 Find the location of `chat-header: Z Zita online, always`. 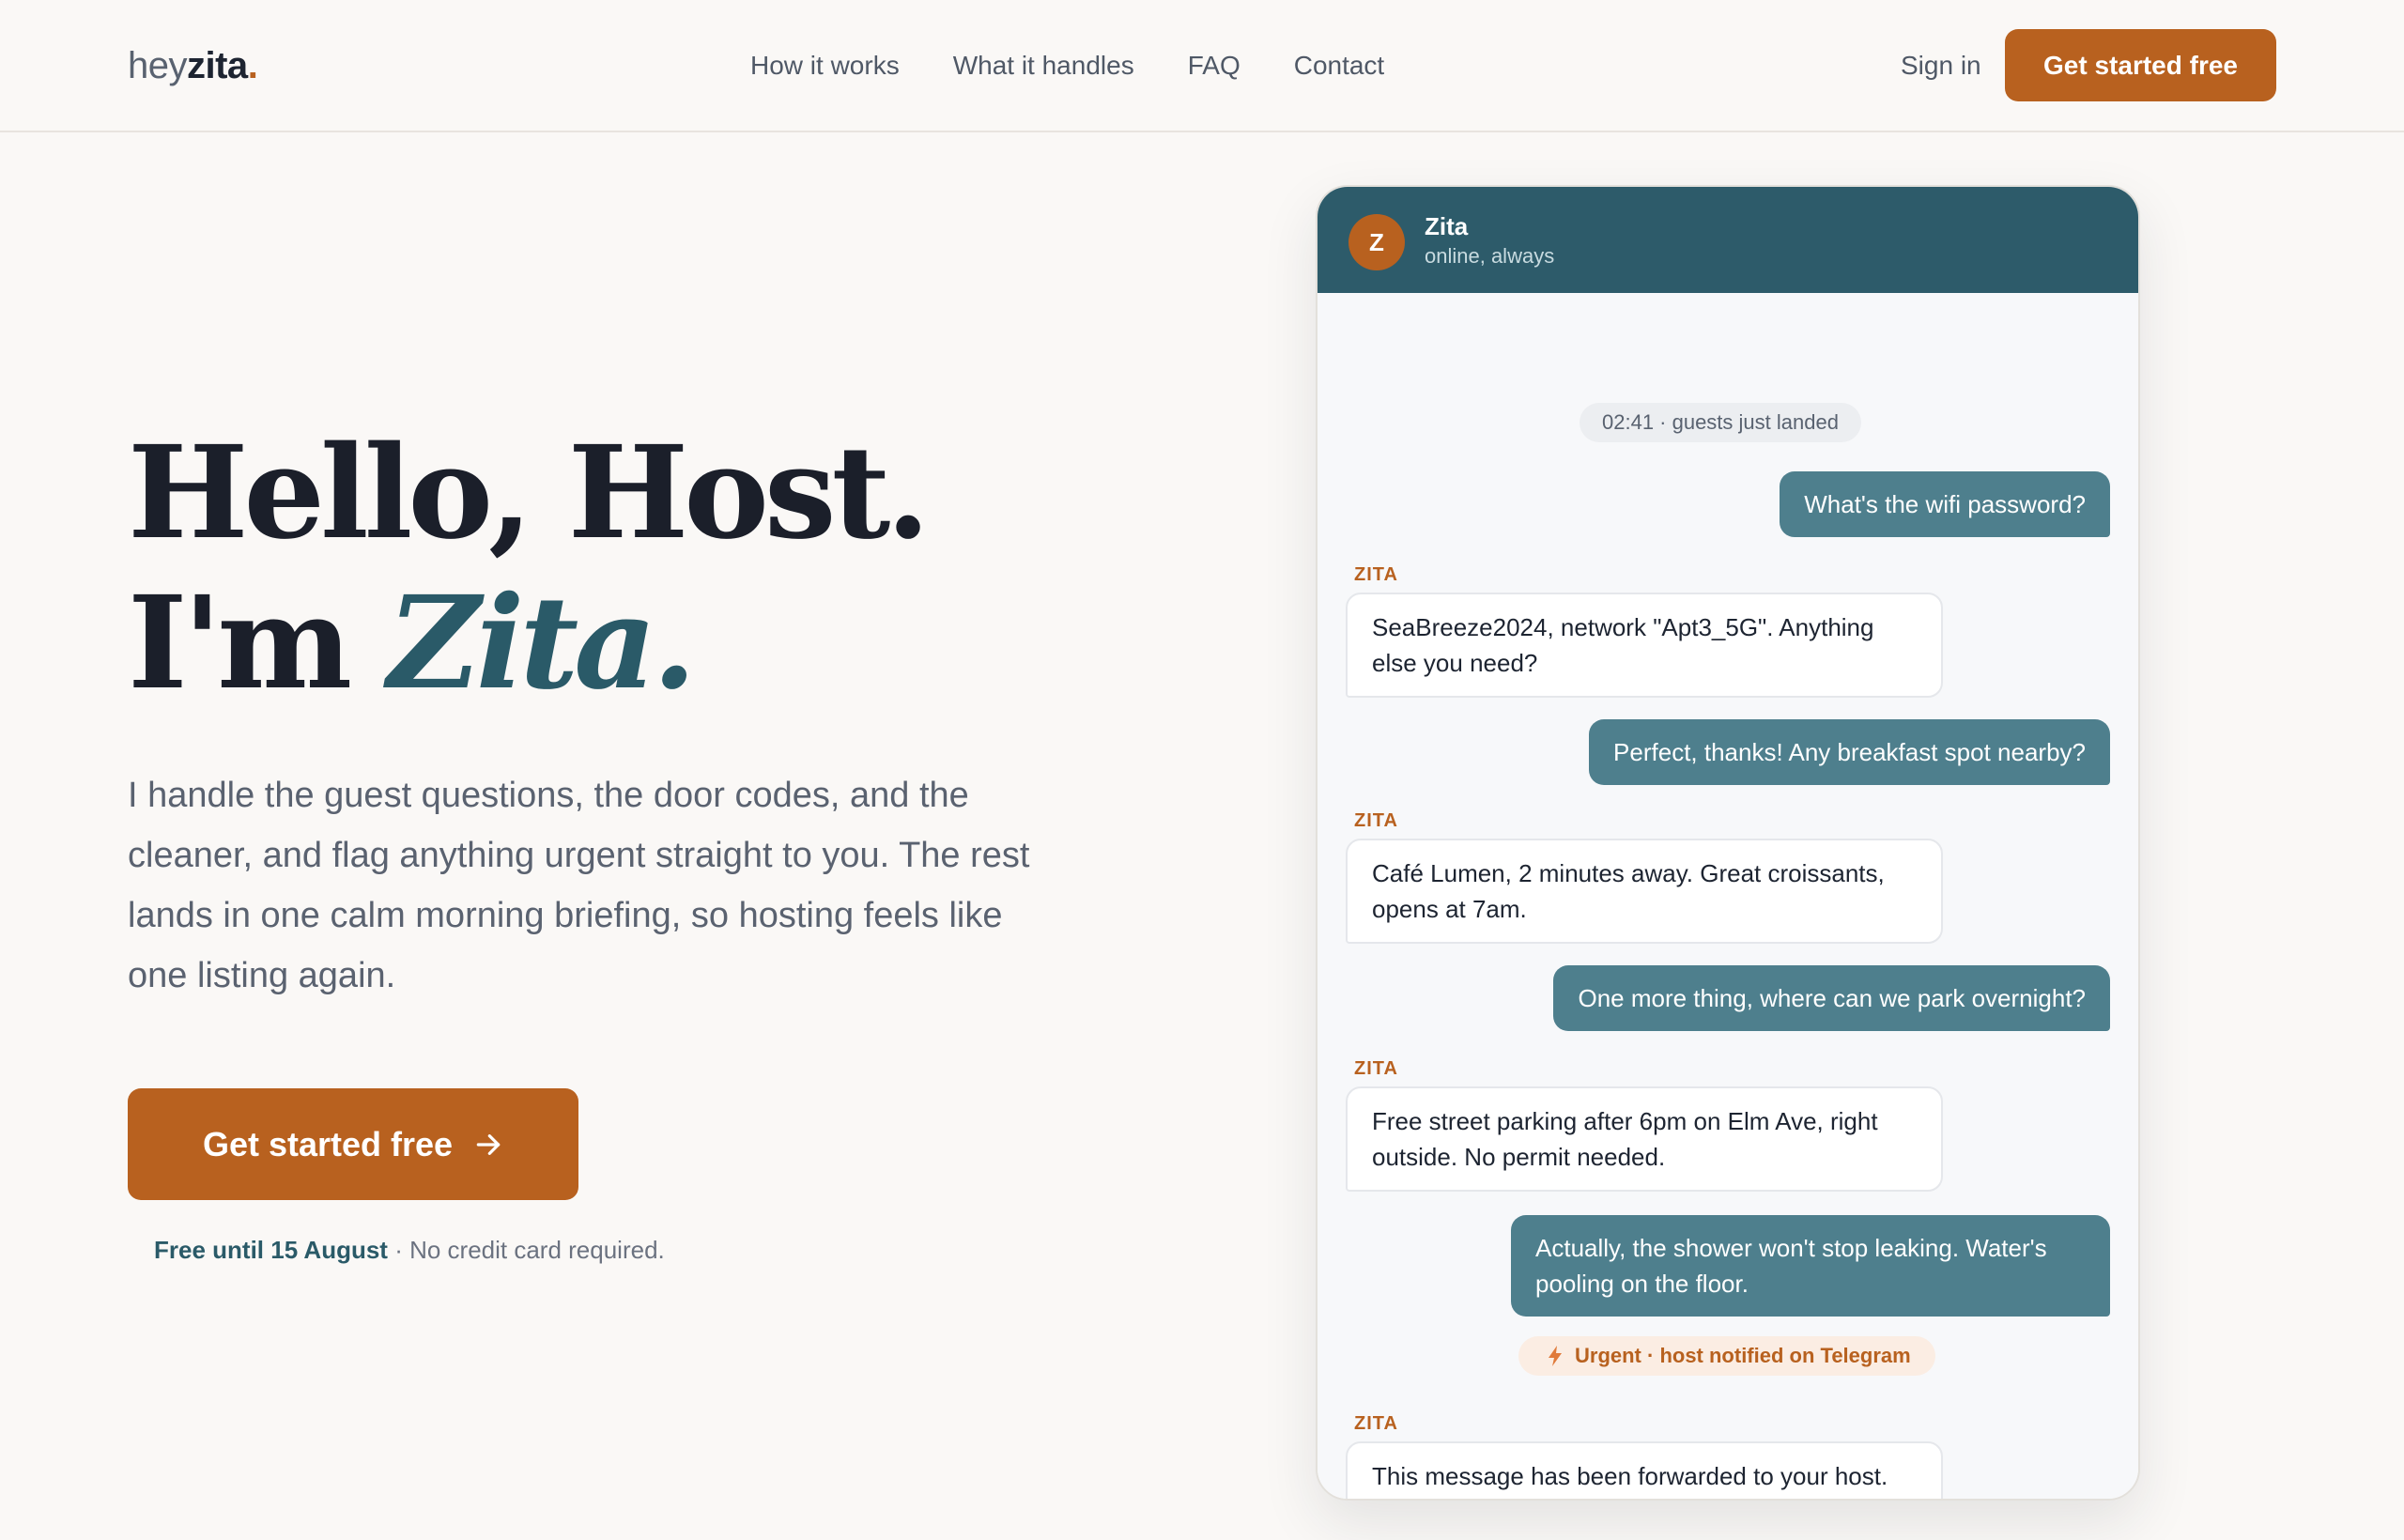

chat-header: Z Zita online, always is located at coordinates (1728, 240).